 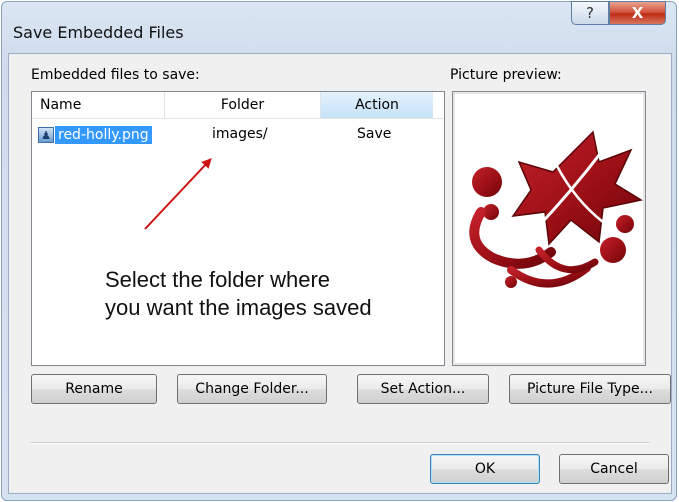 I want to click on cancel-button: Cancel, so click(x=614, y=469).